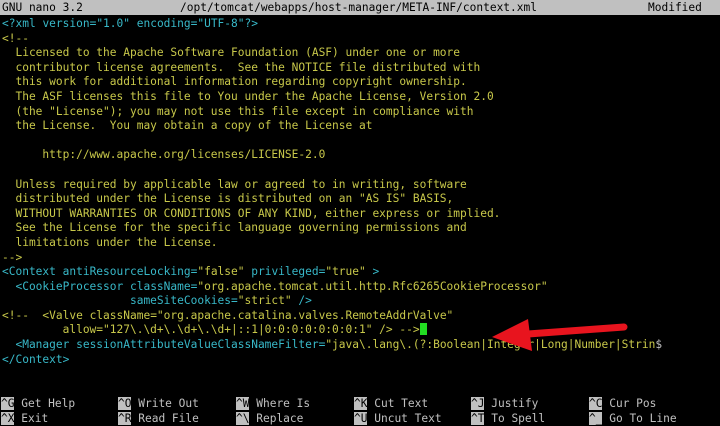 This screenshot has width=720, height=426. I want to click on shortcut-read-file: ^R Read File, so click(158, 418).